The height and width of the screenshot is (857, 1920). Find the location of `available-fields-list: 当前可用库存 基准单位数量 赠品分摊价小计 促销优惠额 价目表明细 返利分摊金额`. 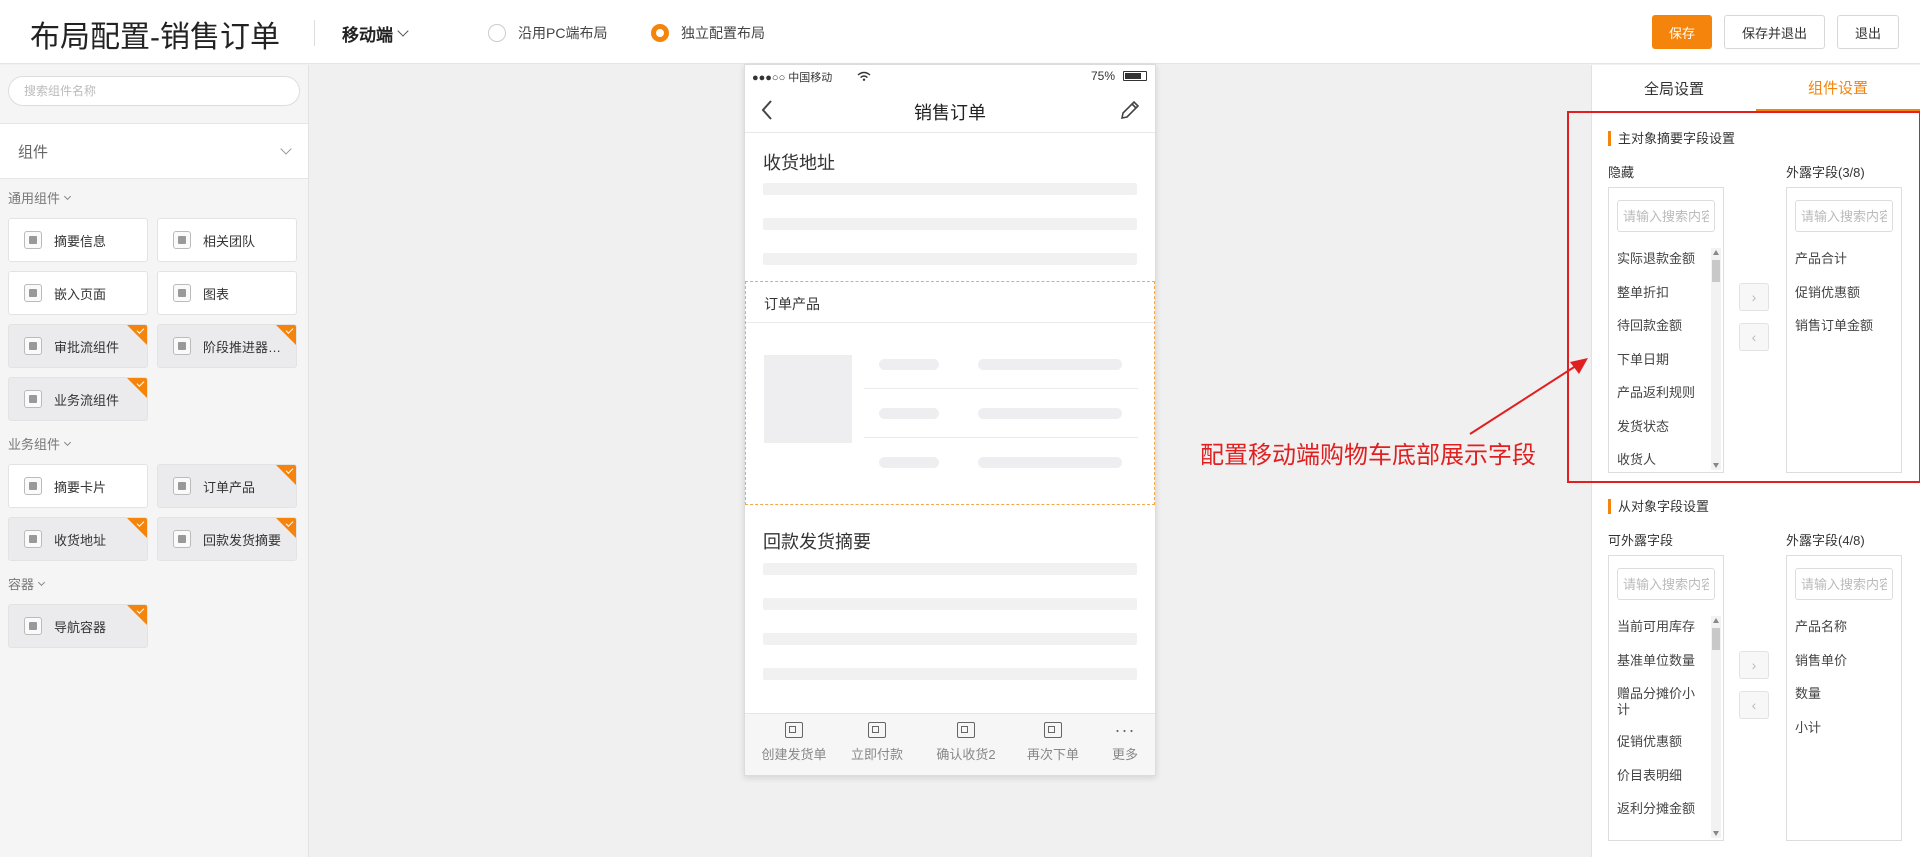

available-fields-list: 当前可用库存 基准单位数量 赠品分摊价小计 促销优惠额 价目表明细 返利分摊金额 is located at coordinates (1666, 698).